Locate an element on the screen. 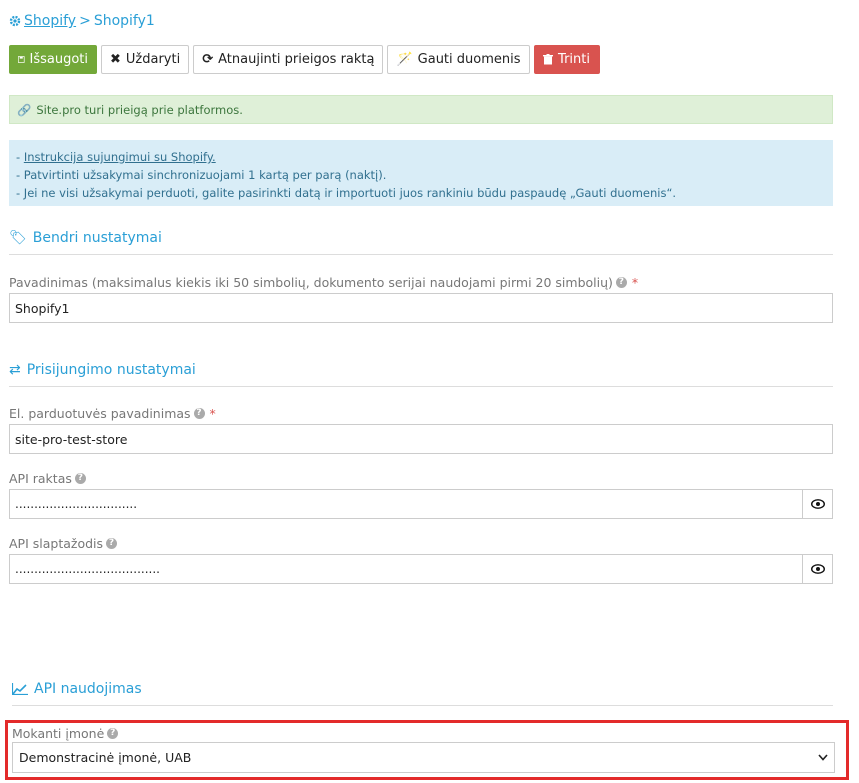 The image size is (859, 783). show-api-password-button is located at coordinates (817, 569).